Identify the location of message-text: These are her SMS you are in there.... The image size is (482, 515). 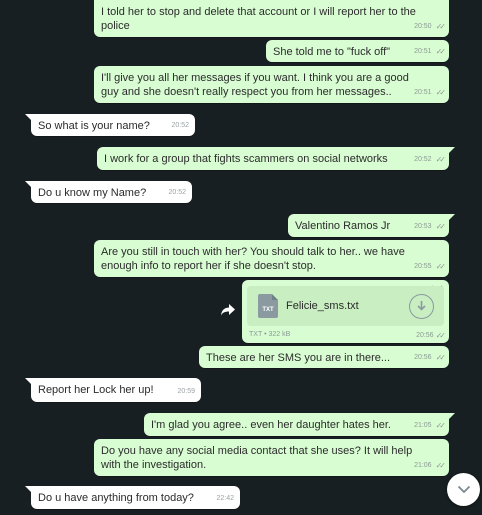
(298, 358).